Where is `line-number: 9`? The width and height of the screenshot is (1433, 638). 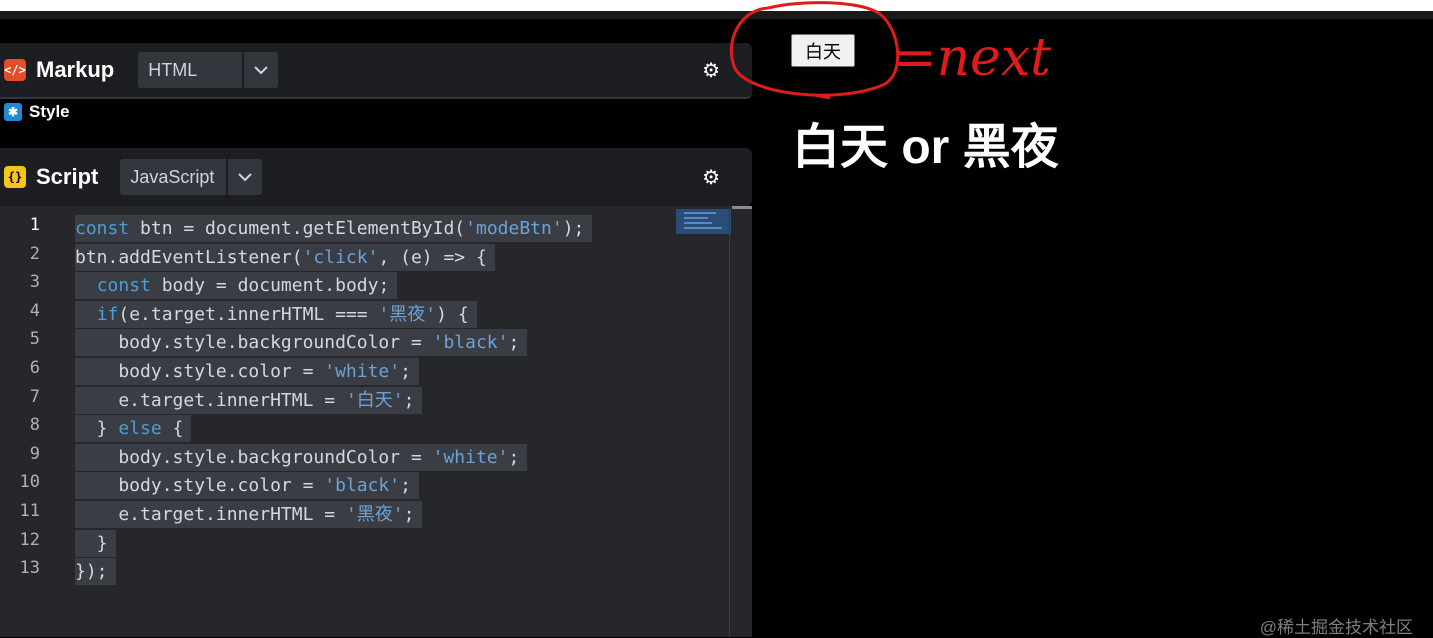 line-number: 9 is located at coordinates (34, 453).